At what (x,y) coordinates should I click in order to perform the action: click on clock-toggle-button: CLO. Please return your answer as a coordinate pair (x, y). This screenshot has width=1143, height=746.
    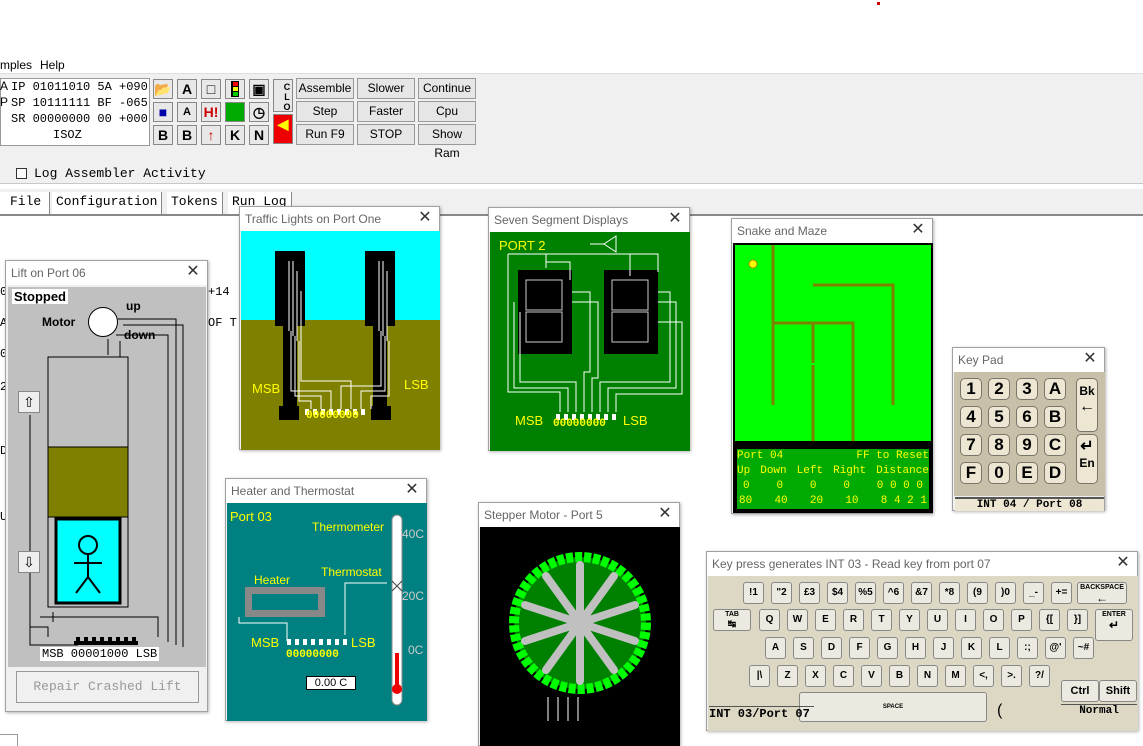
    Looking at the image, I should click on (283, 95).